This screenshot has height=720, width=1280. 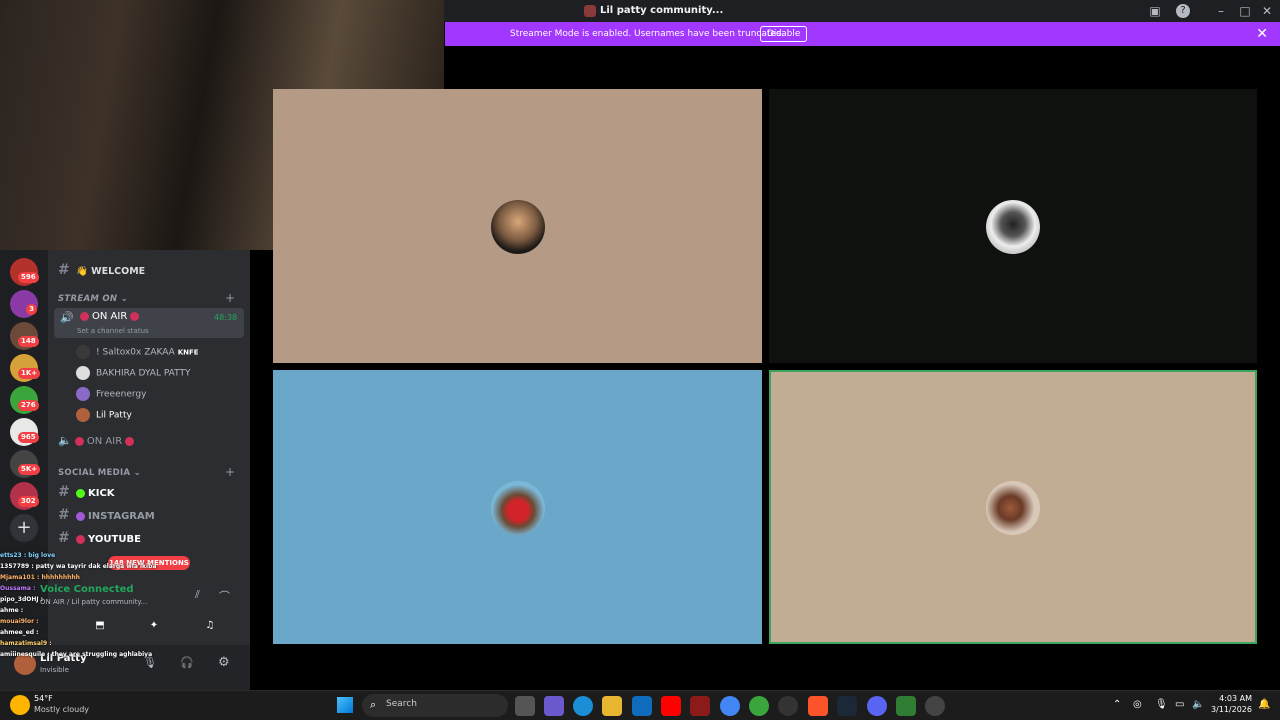 I want to click on channel-youtube: # YOUTUBE, so click(x=99, y=538).